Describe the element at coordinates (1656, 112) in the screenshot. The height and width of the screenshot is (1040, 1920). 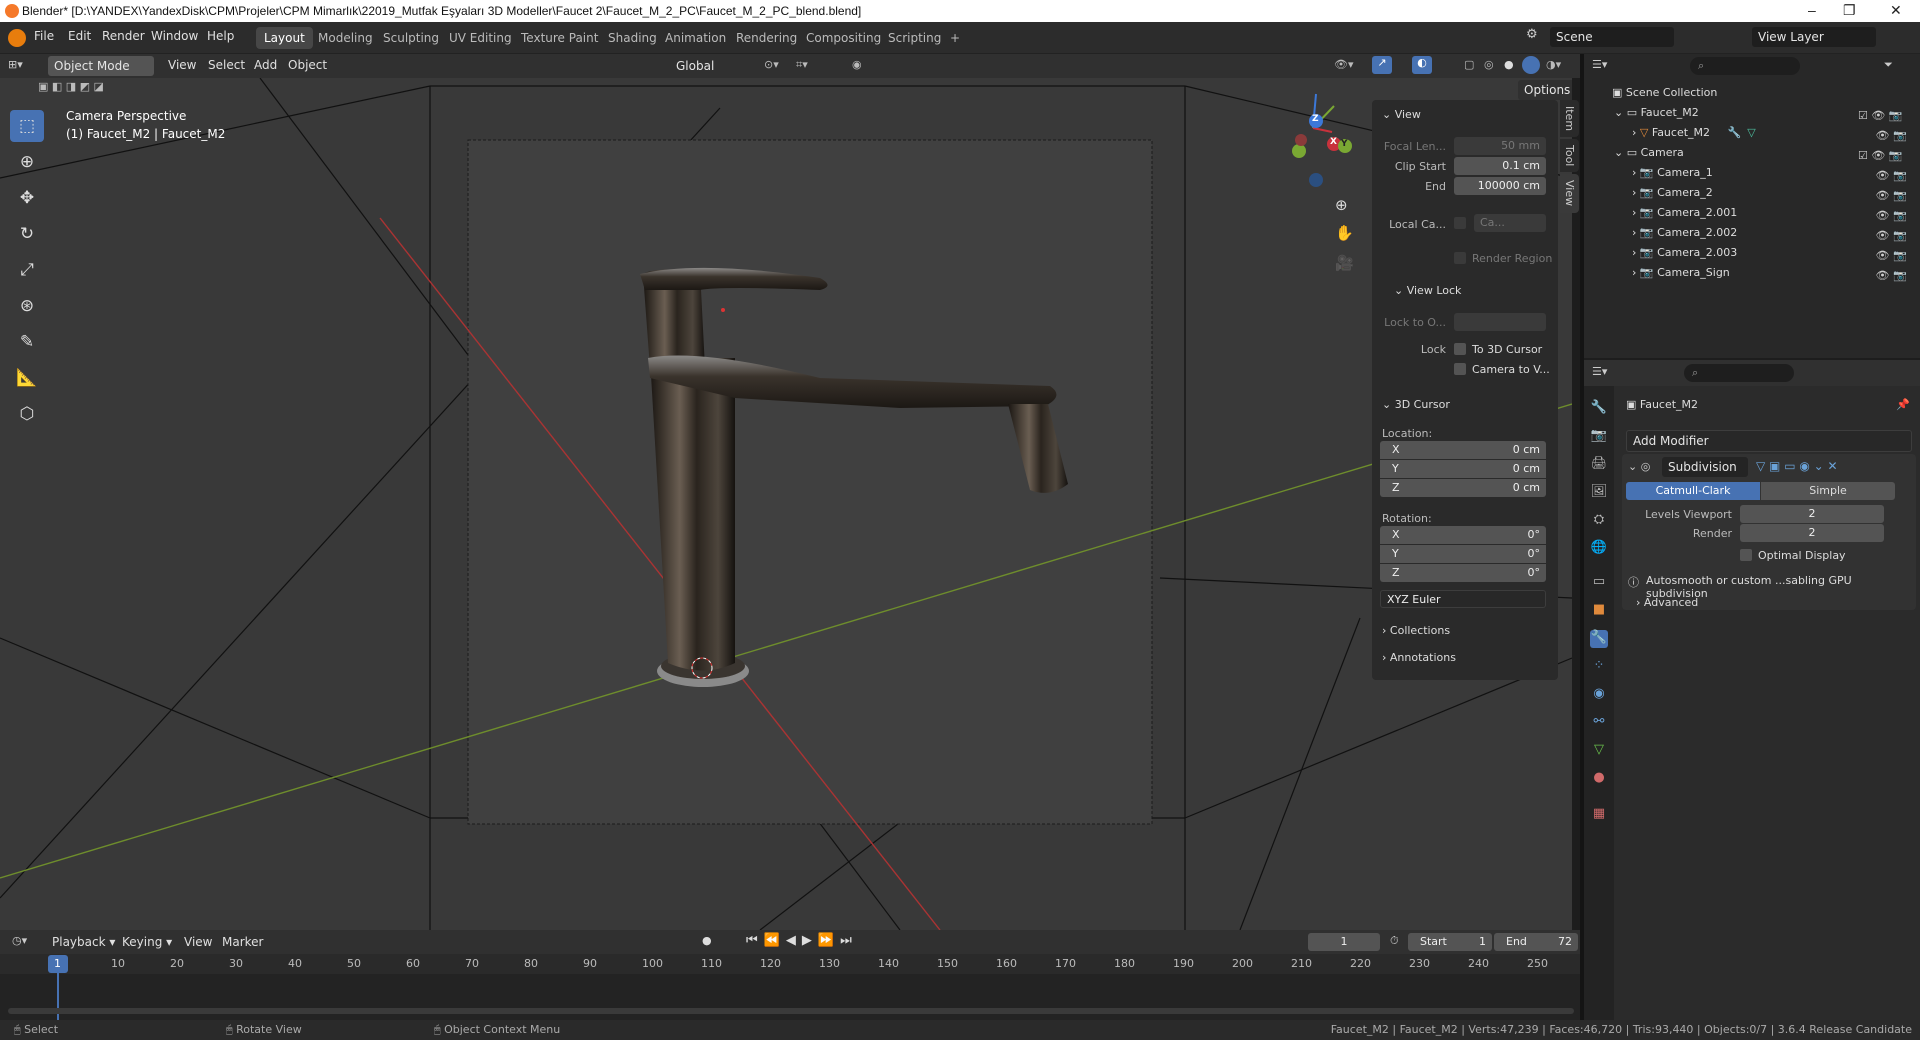
I see `collection-faucet-row: ⌄ ▭ Faucet_M2` at that location.